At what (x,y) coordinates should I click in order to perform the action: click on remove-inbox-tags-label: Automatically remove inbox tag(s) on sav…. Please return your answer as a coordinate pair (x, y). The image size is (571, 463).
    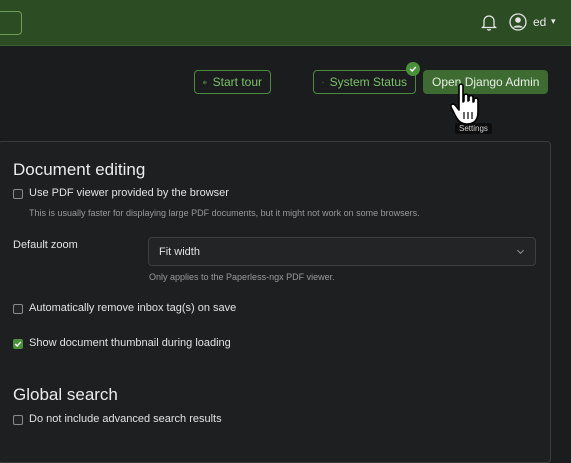
    Looking at the image, I should click on (132, 308).